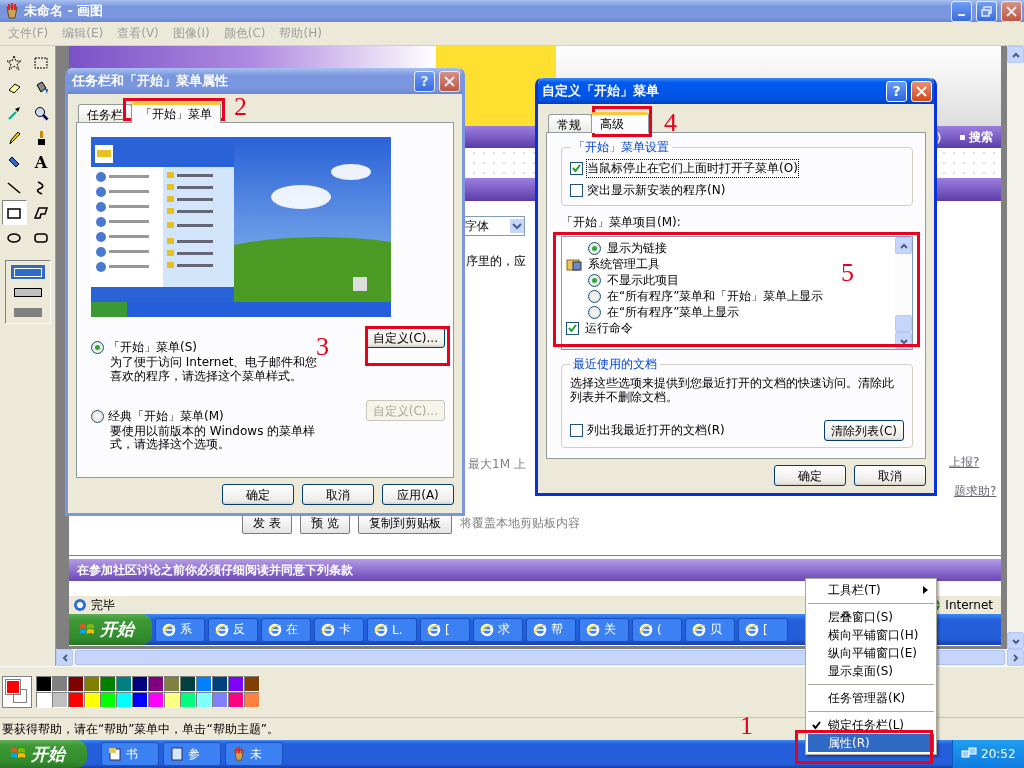  I want to click on list-label: 「开始」菜单项目(M):, so click(621, 222).